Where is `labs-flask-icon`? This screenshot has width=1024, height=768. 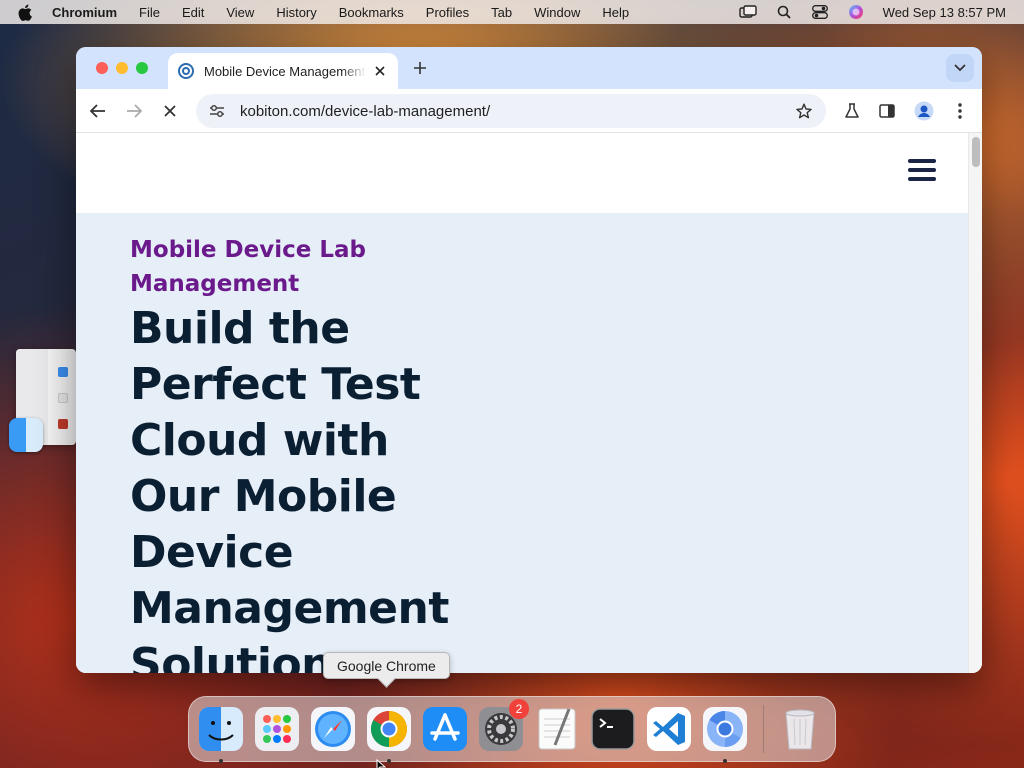
labs-flask-icon is located at coordinates (852, 111).